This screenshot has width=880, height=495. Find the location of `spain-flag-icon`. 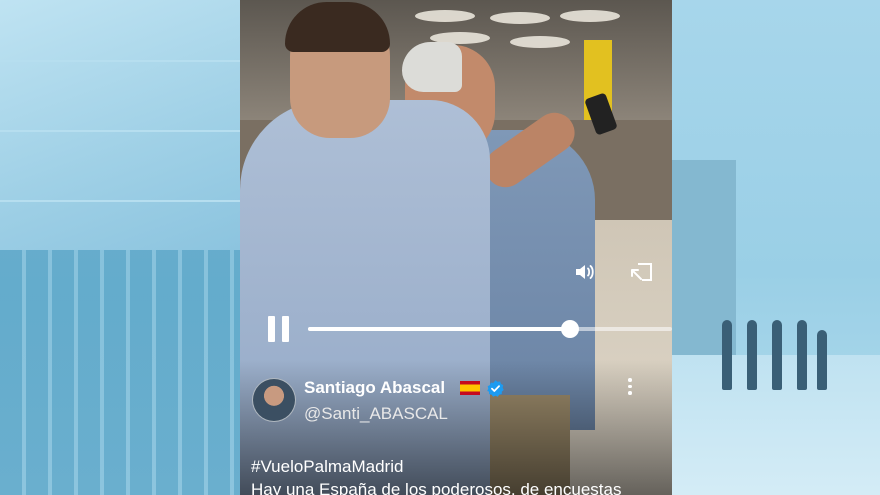

spain-flag-icon is located at coordinates (470, 388).